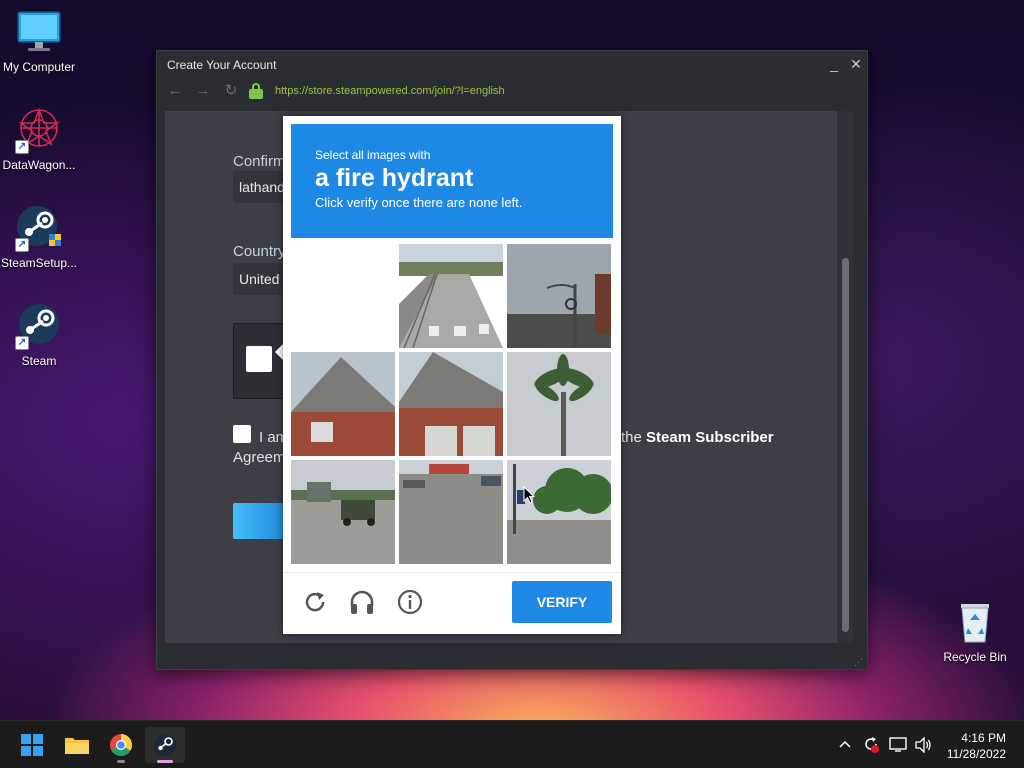 This screenshot has width=1024, height=768. What do you see at coordinates (976, 746) in the screenshot?
I see `taskbar-clock: 4:16 PM 11/28/2022` at bounding box center [976, 746].